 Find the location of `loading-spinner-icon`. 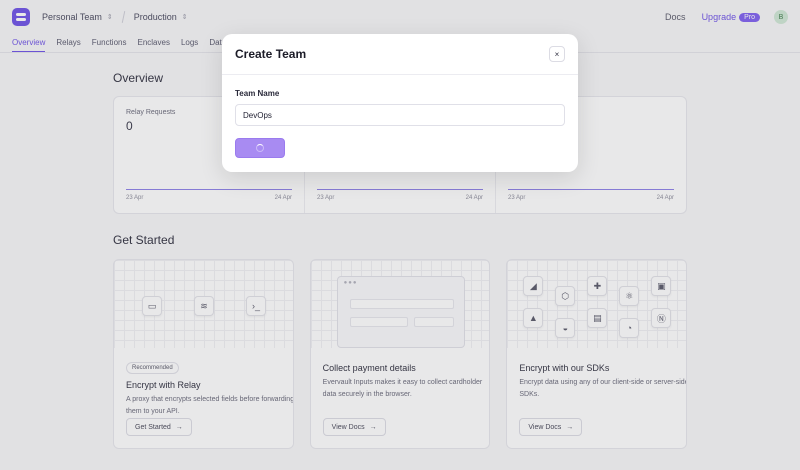

loading-spinner-icon is located at coordinates (260, 148).